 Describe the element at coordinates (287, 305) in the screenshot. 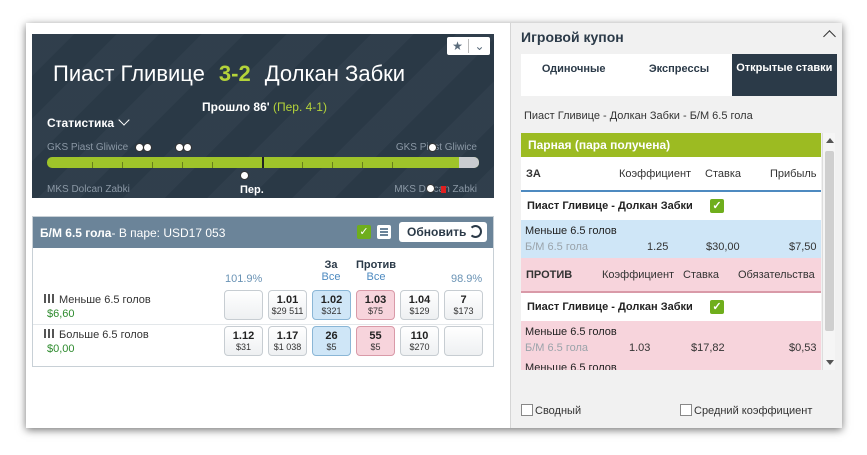

I see `odds-cell-back-2: 1.01 $29 511` at that location.